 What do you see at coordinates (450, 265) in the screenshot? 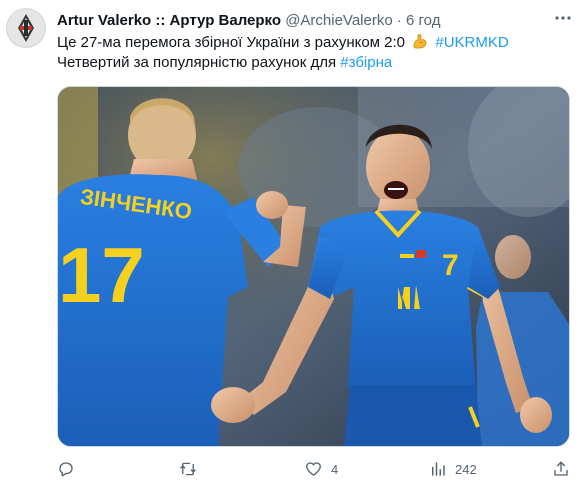
I see `player-right-number: 7` at bounding box center [450, 265].